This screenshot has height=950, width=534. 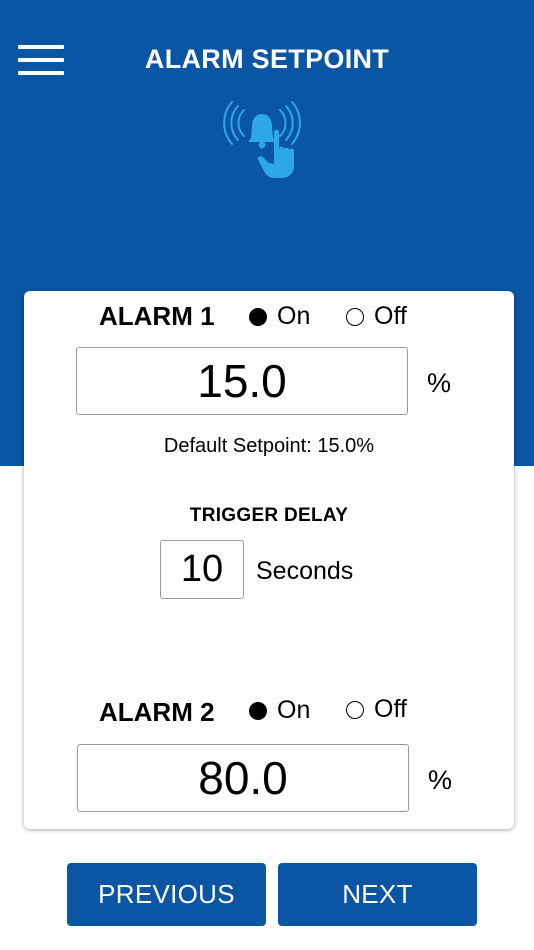 I want to click on alarm1-unit: %, so click(x=439, y=383).